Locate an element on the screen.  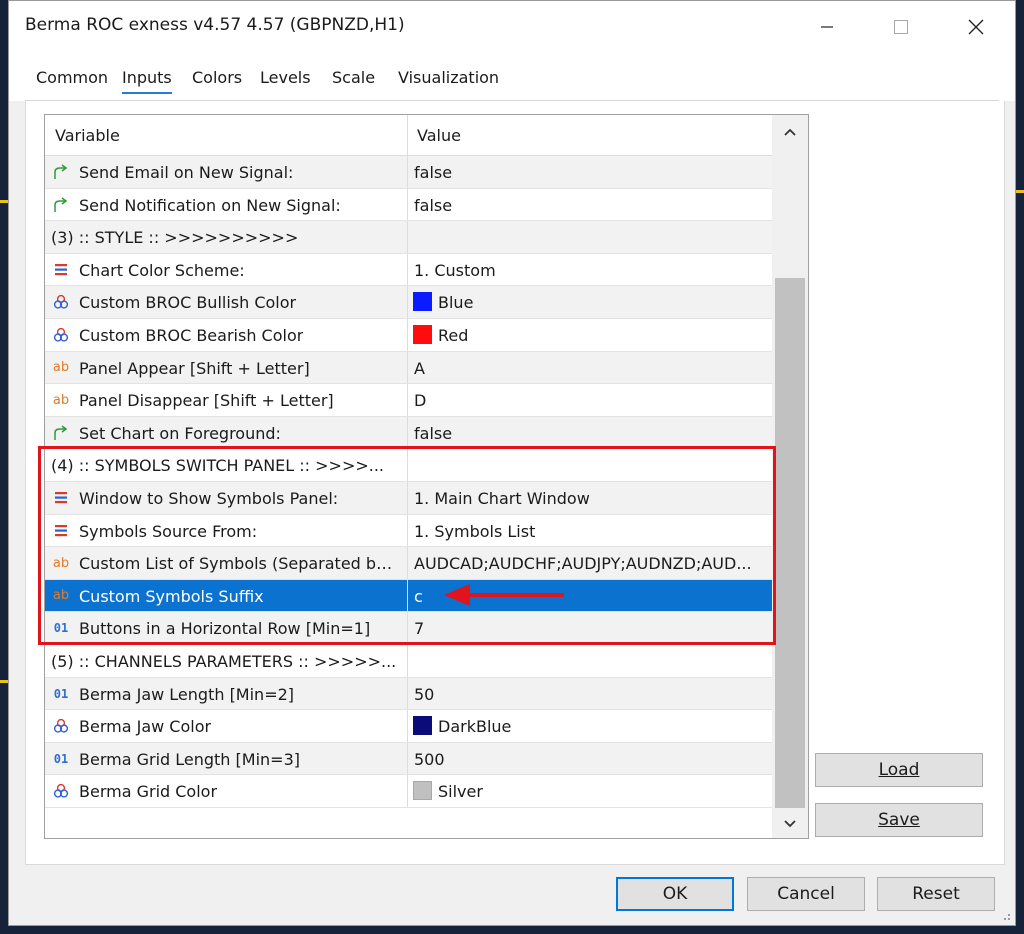
maximize-button is located at coordinates (901, 27).